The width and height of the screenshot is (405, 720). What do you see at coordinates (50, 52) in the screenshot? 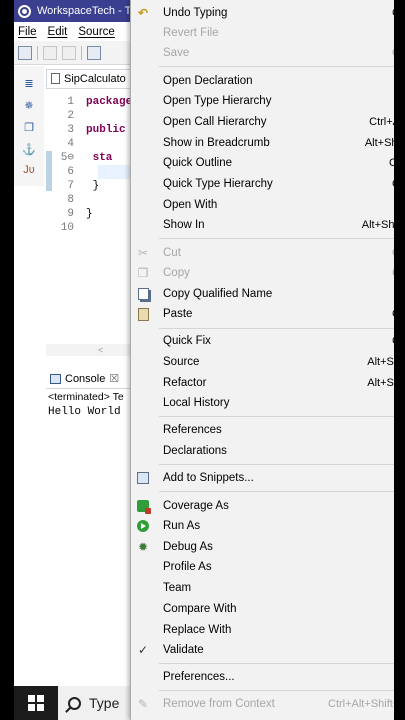
I see `save-icon` at bounding box center [50, 52].